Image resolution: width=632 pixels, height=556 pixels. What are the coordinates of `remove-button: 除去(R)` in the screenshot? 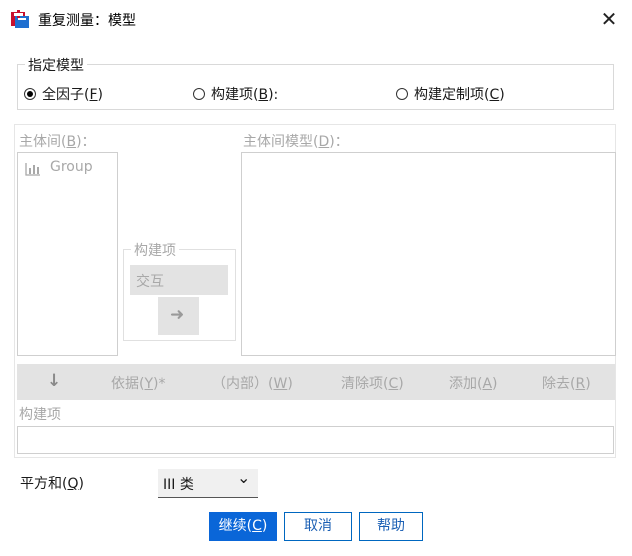 It's located at (566, 383).